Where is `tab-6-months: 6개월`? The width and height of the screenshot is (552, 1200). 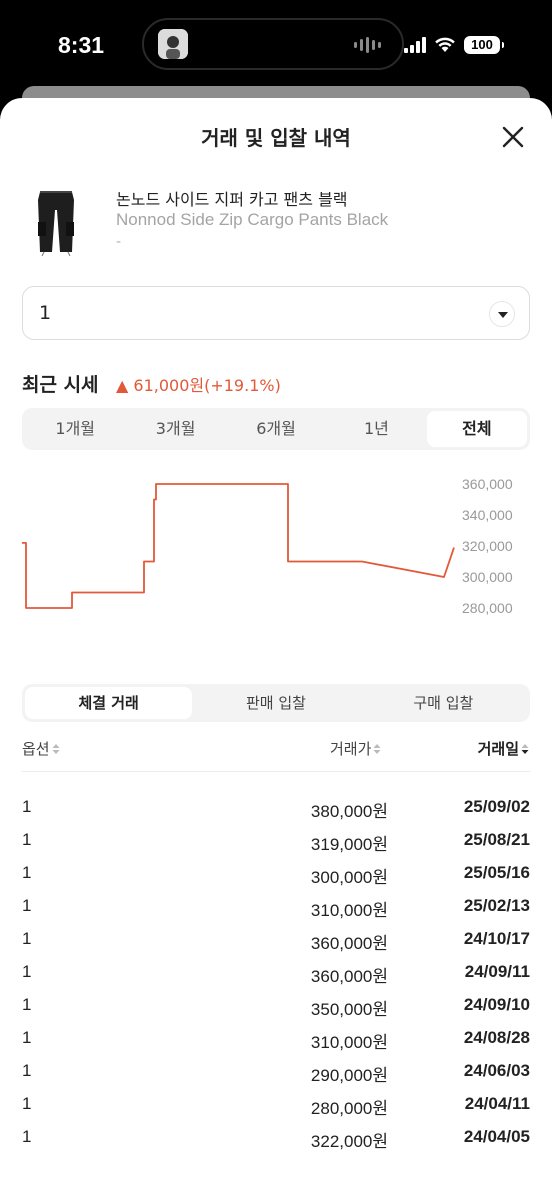
tab-6-months: 6개월 is located at coordinates (276, 429).